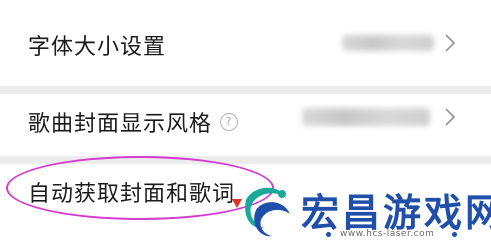 The image size is (491, 247). What do you see at coordinates (245, 90) in the screenshot?
I see `row-divider` at bounding box center [245, 90].